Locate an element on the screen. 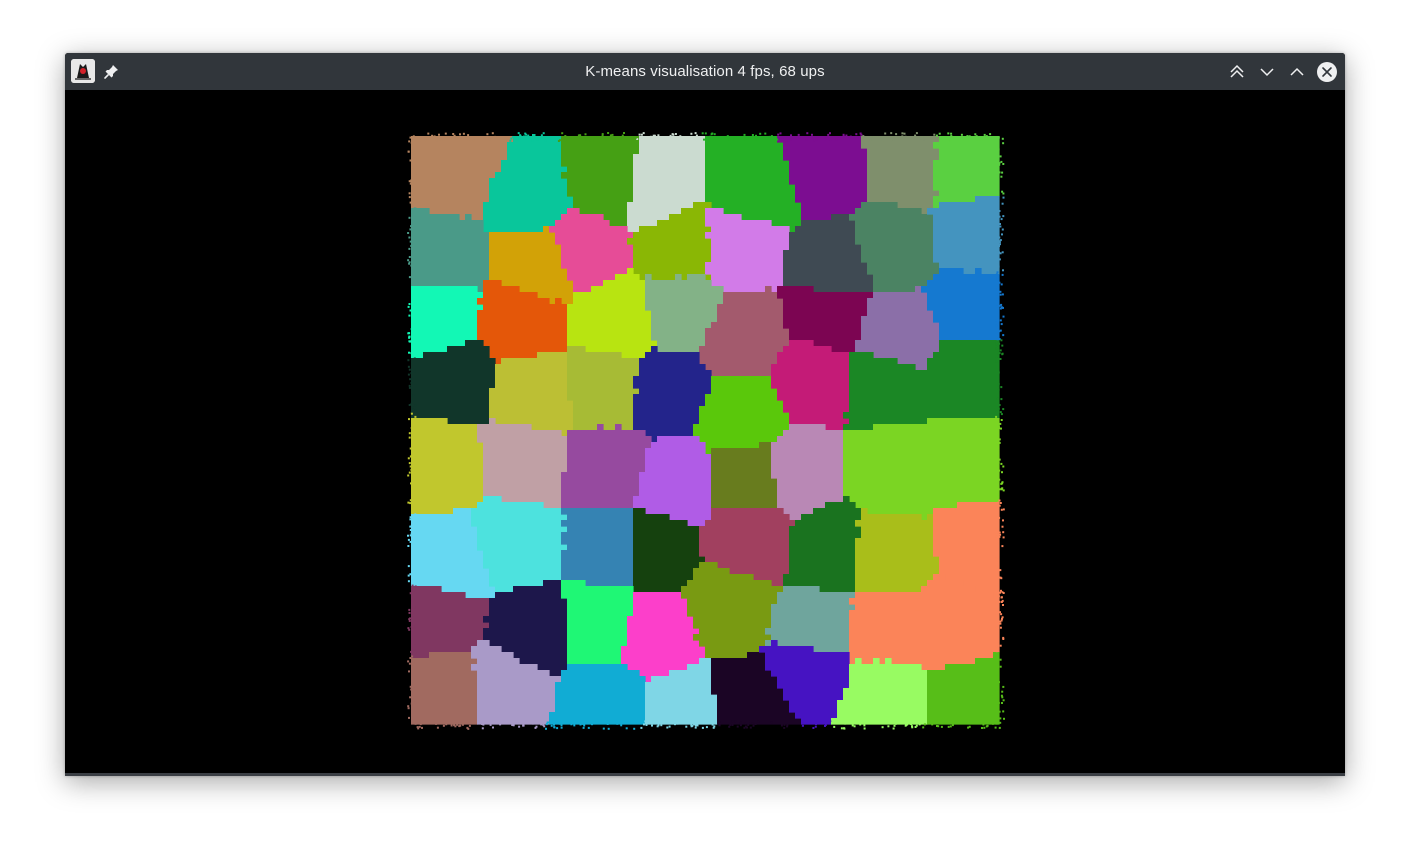 Image resolution: width=1410 pixels, height=854 pixels. title-bar: K-means visualisation 4 fps, 68 ups is located at coordinates (705, 71).